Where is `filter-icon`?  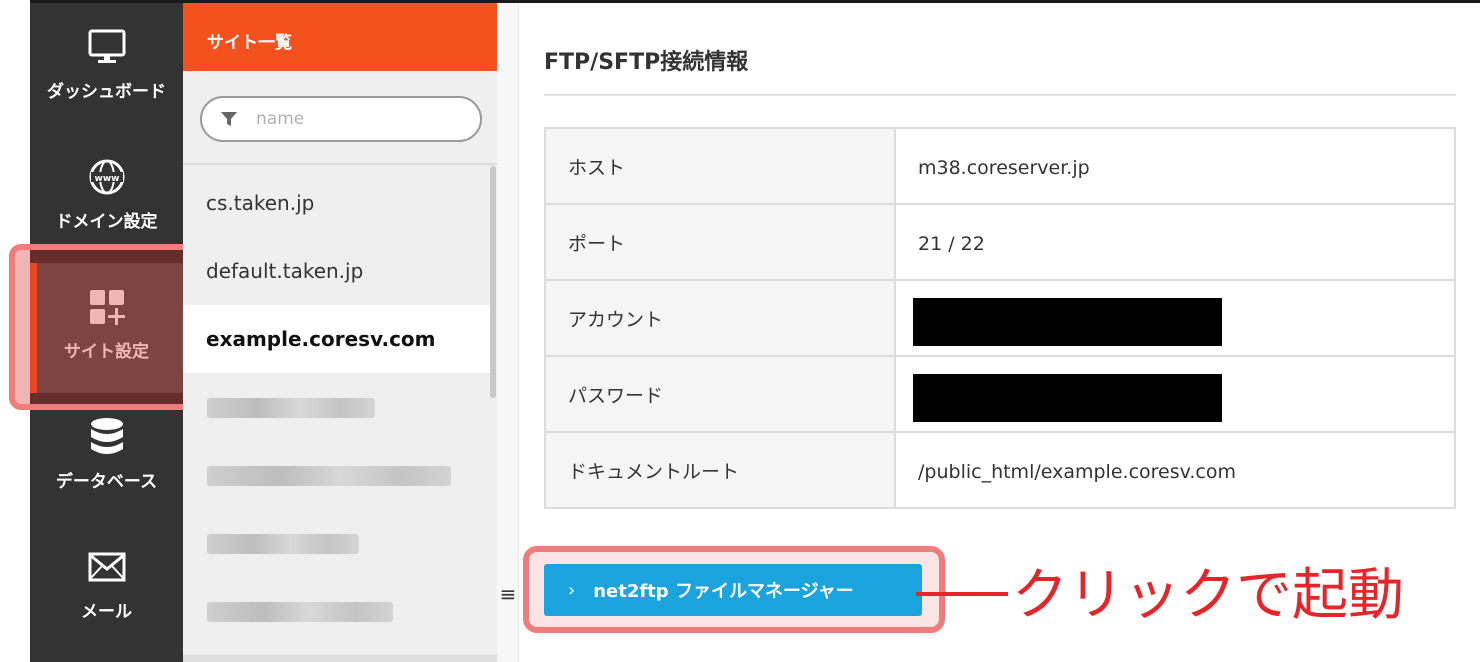
filter-icon is located at coordinates (229, 119).